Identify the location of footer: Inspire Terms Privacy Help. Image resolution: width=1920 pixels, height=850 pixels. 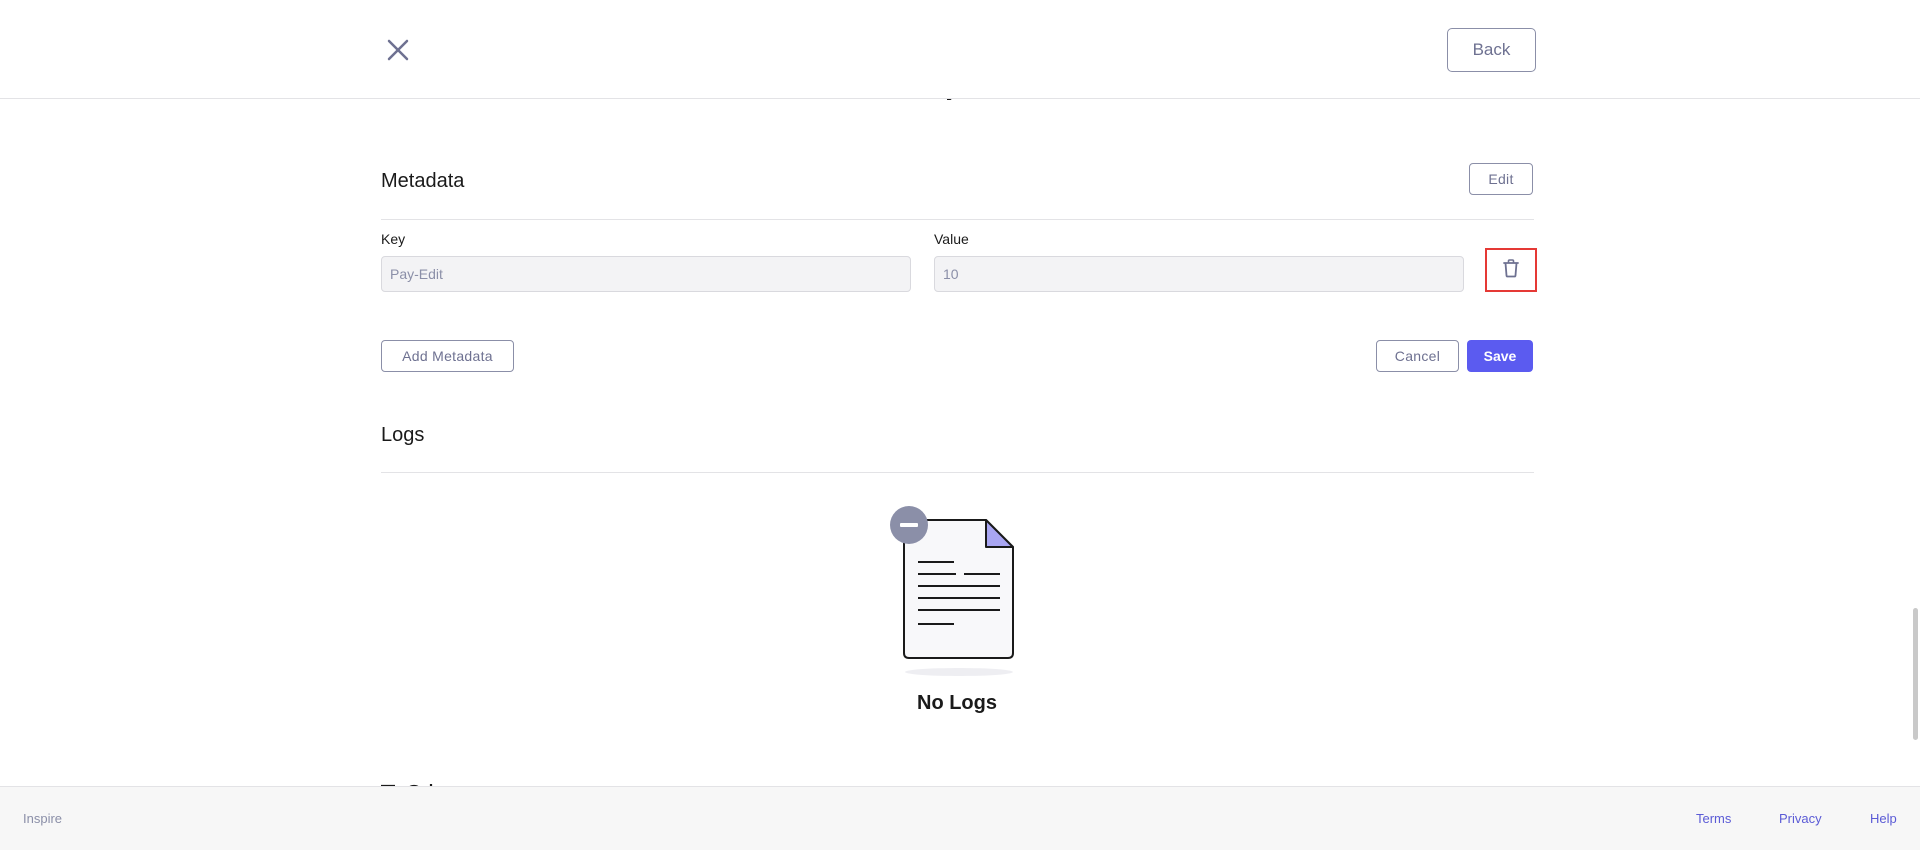
(960, 818).